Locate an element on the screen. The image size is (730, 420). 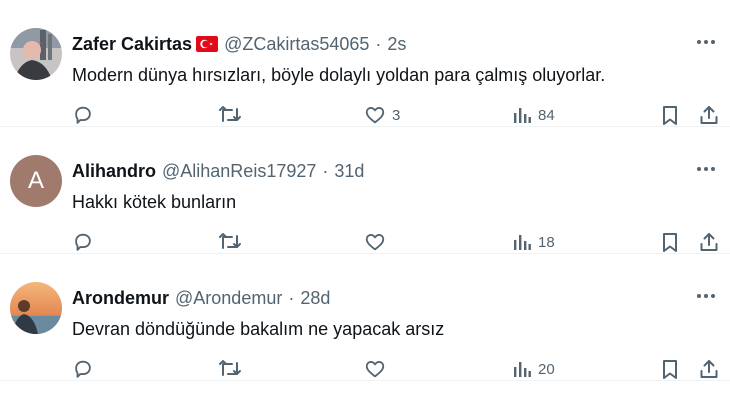
user-handle: @AlihanReis17927 is located at coordinates (239, 171).